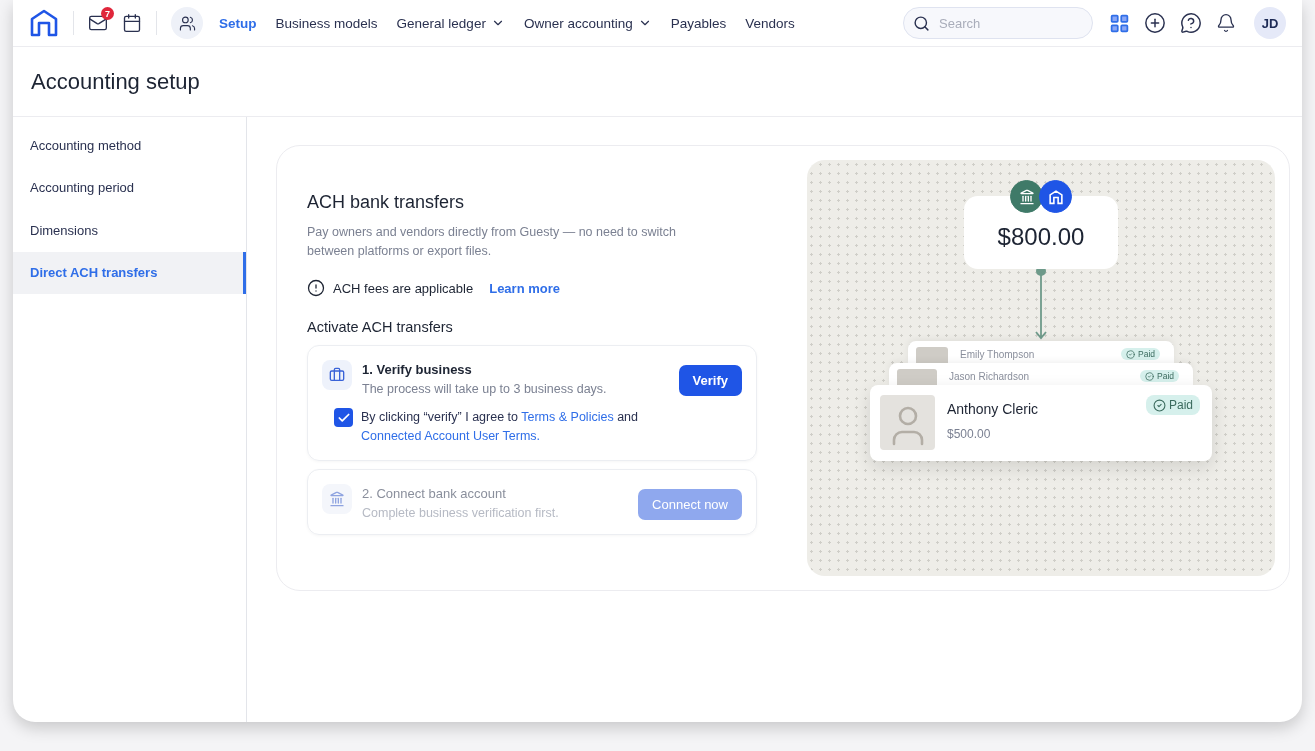  What do you see at coordinates (44, 23) in the screenshot?
I see `house-logo-icon` at bounding box center [44, 23].